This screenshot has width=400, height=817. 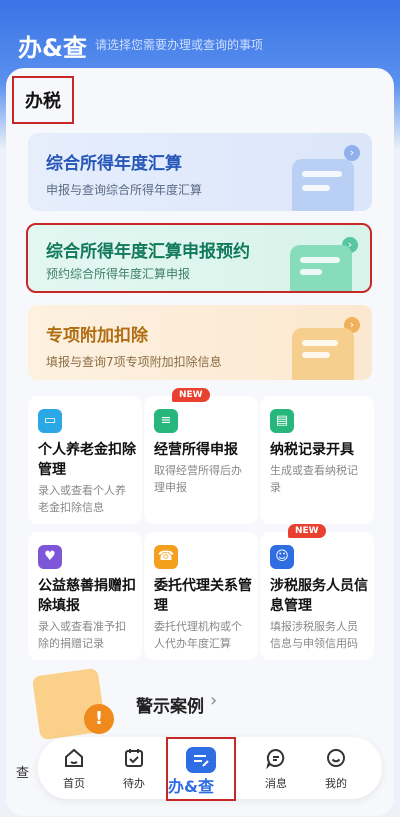 I want to click on hidden-tab-peek: 查, so click(x=23, y=773).